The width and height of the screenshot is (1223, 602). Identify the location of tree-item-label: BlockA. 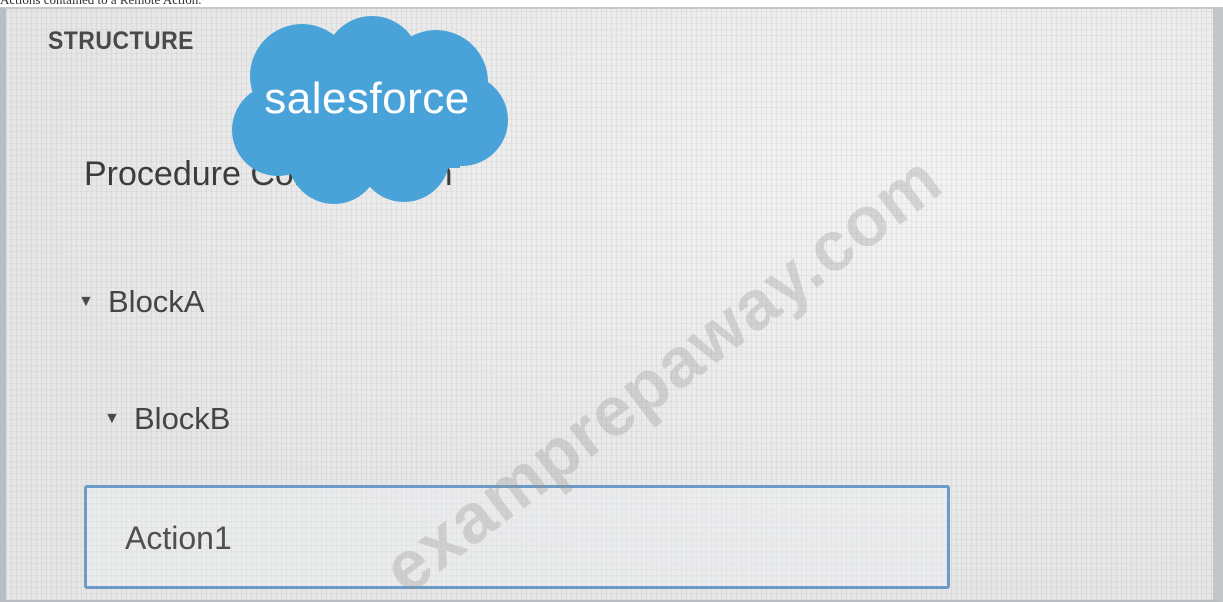
(156, 301).